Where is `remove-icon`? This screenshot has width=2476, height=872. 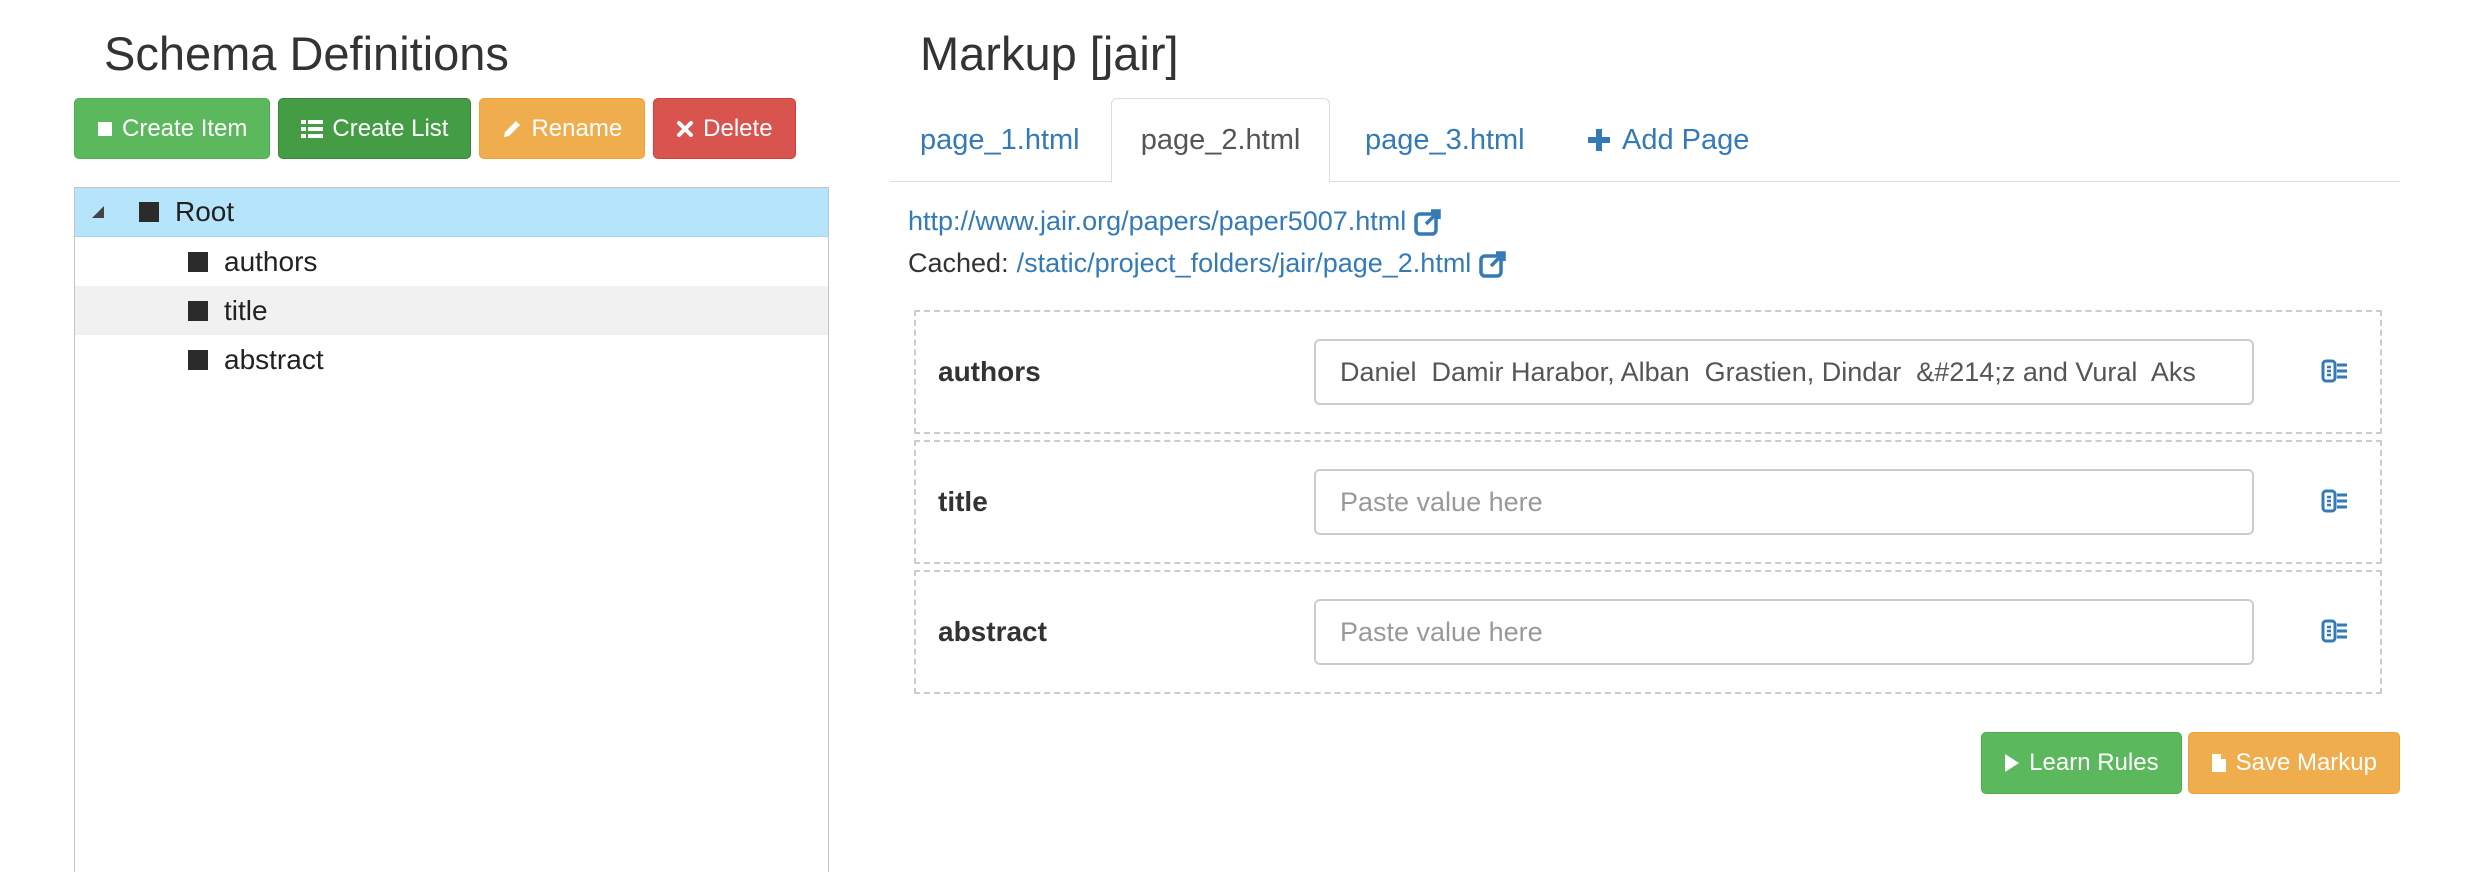
remove-icon is located at coordinates (685, 129).